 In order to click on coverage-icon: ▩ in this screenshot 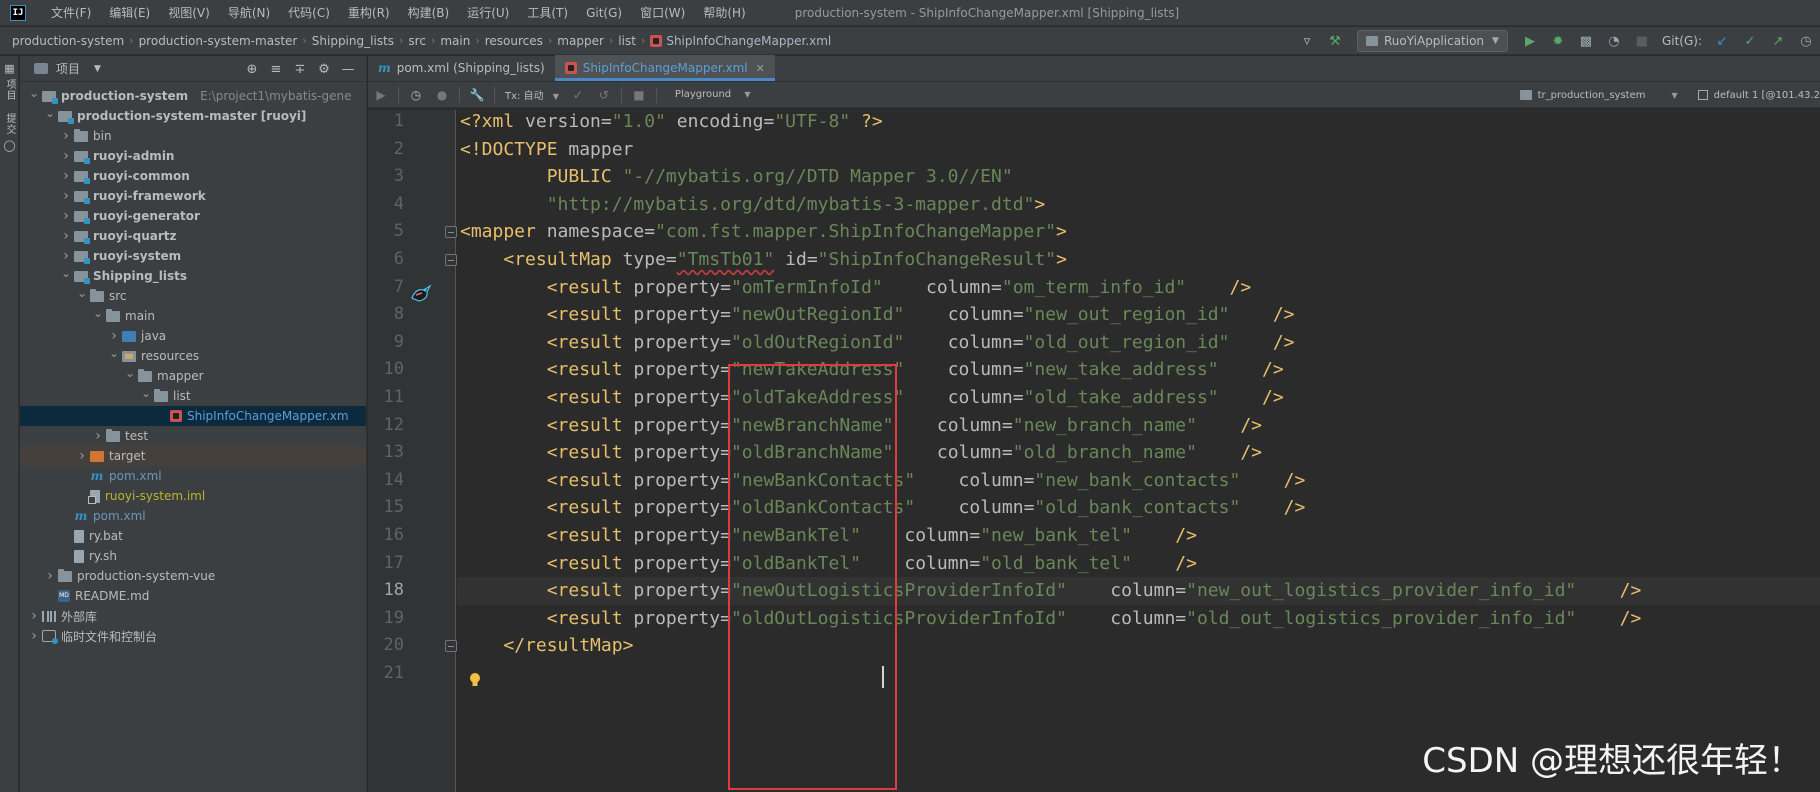, I will do `click(1586, 41)`.